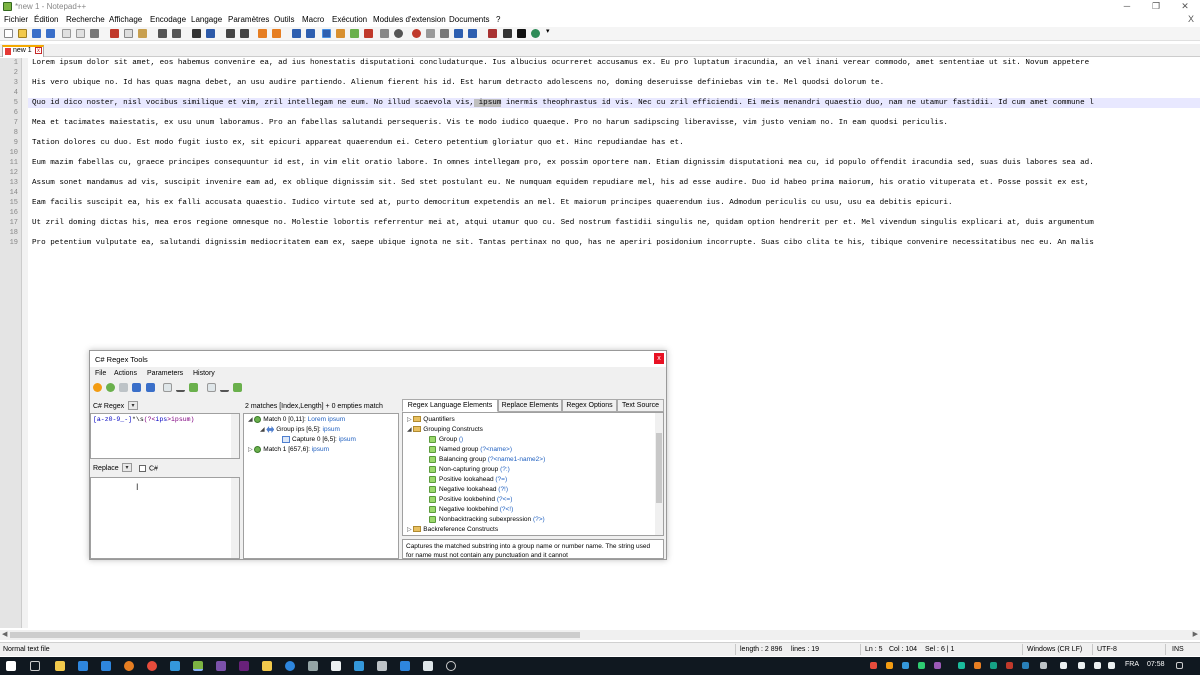 The height and width of the screenshot is (675, 1200). What do you see at coordinates (431, 419) in the screenshot?
I see `tree-quantifiers: ▷ Quantifiers` at bounding box center [431, 419].